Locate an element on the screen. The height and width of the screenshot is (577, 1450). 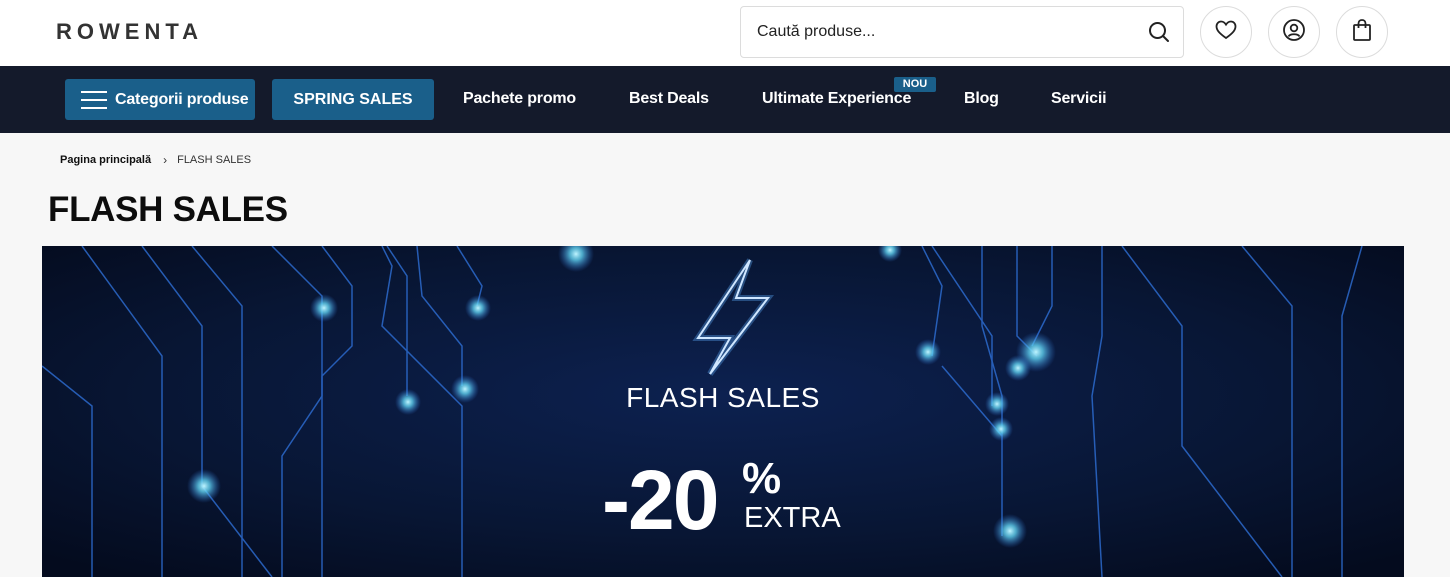
spring-sales-button: SPRING SALES is located at coordinates (353, 99).